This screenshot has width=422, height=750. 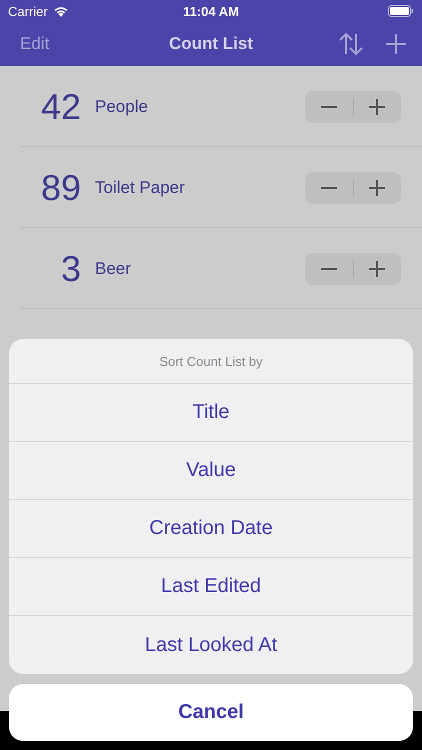 I want to click on sort-option: Last Edited, so click(x=211, y=587).